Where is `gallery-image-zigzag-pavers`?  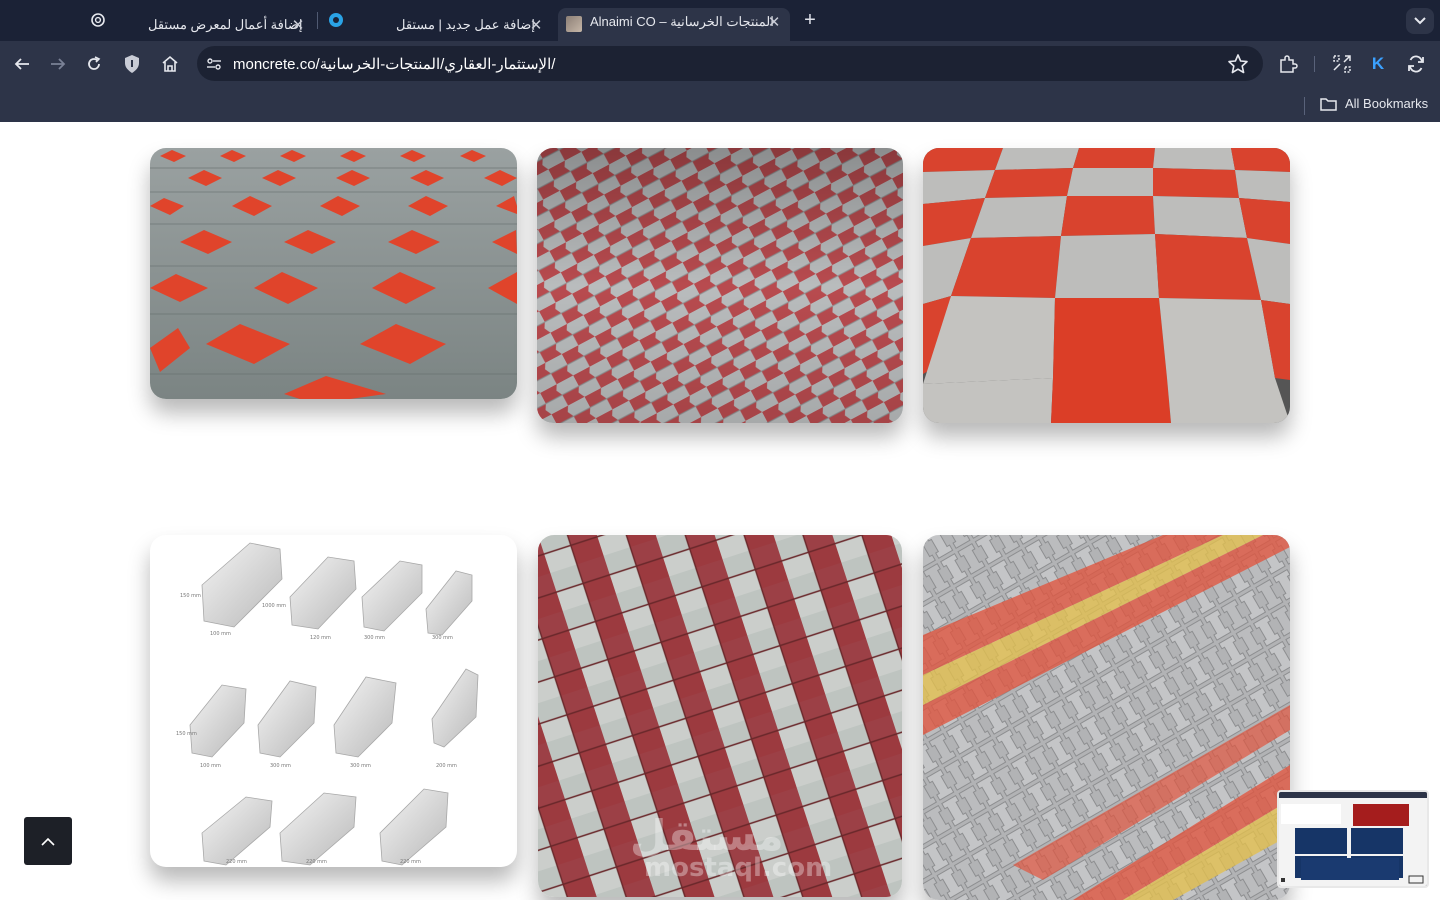 gallery-image-zigzag-pavers is located at coordinates (720, 285).